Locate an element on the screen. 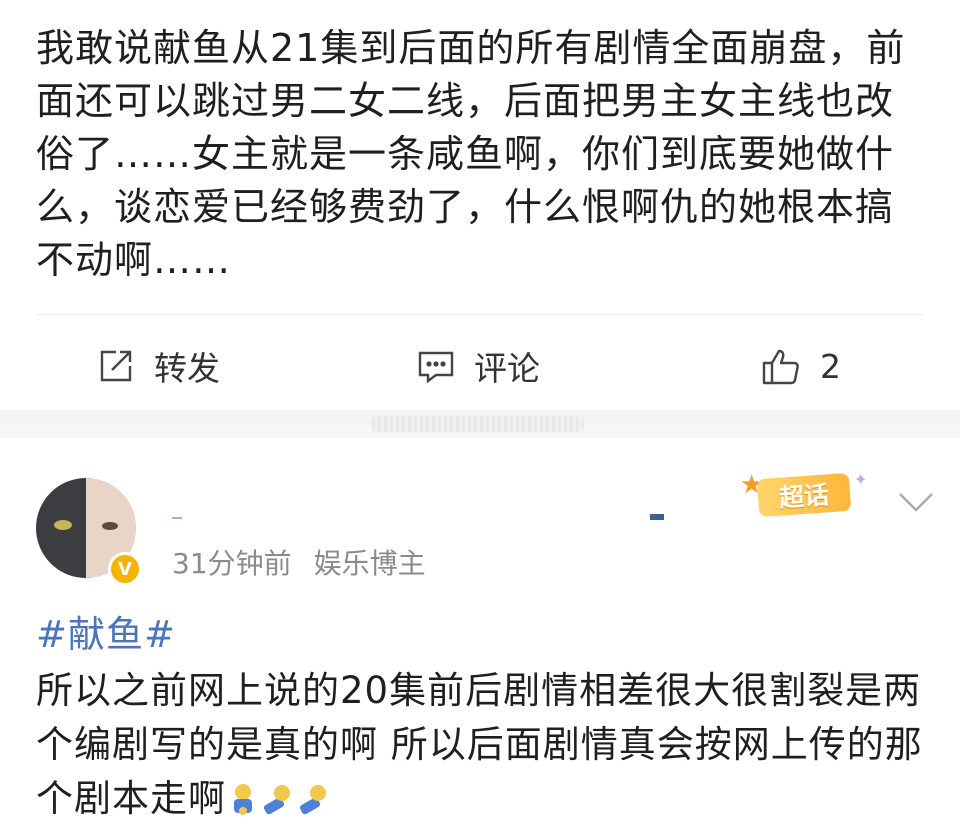  like-count: 2 is located at coordinates (830, 366).